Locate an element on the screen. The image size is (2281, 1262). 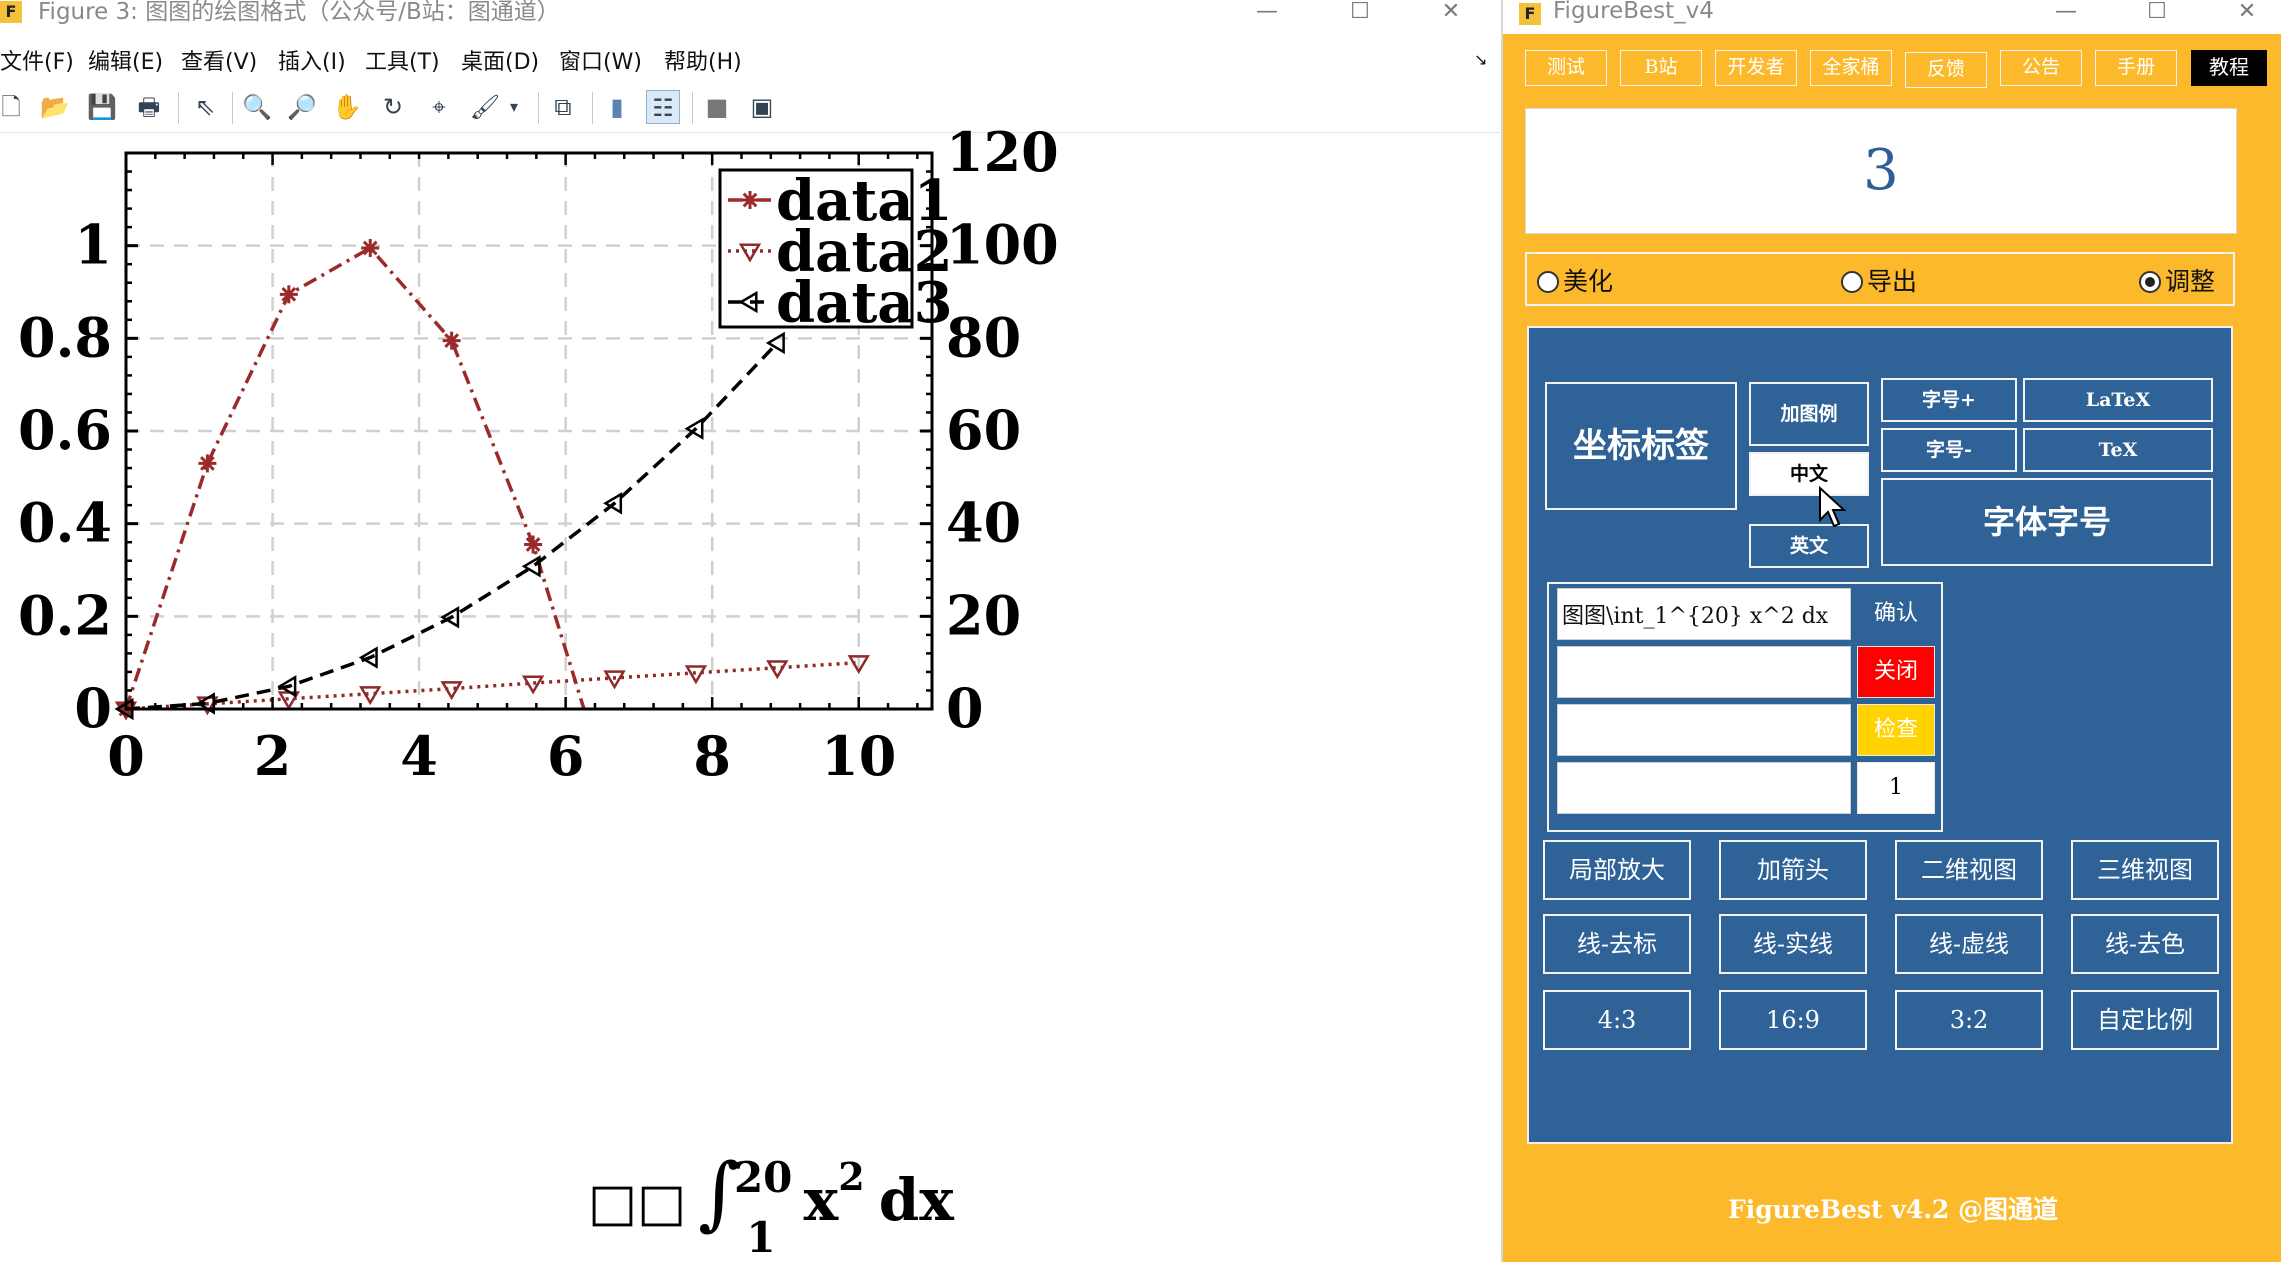
radio-beautify: 美化 is located at coordinates (1575, 280).